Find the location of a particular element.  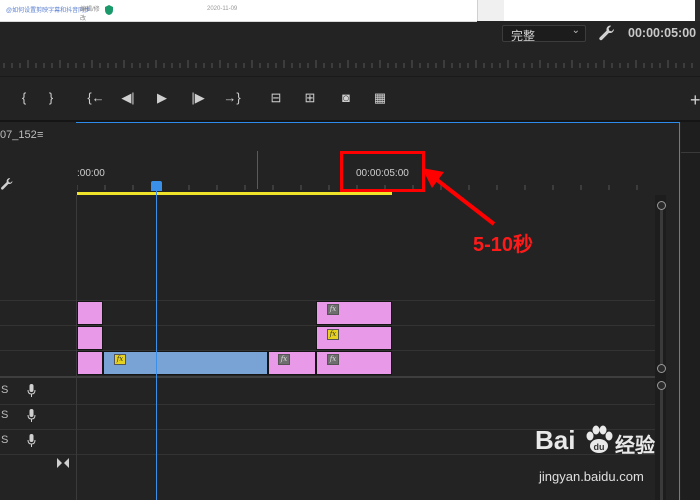

playhead-handle is located at coordinates (156, 186).